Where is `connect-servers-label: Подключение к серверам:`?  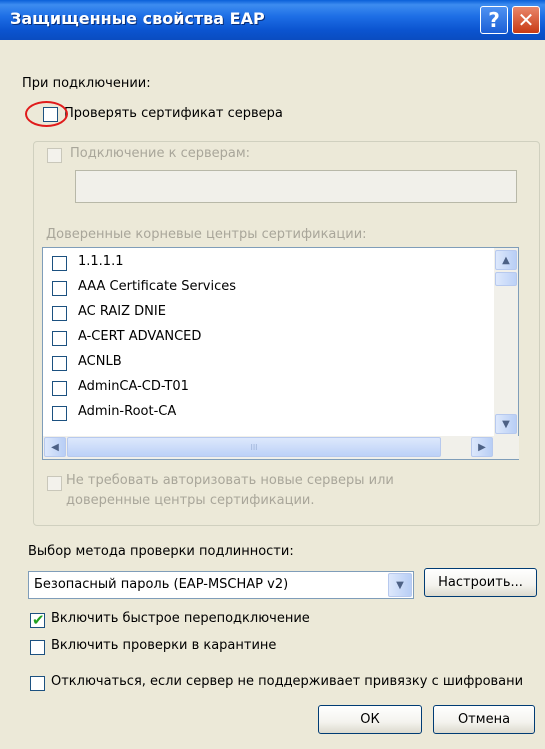
connect-servers-label: Подключение к серверам: is located at coordinates (160, 153).